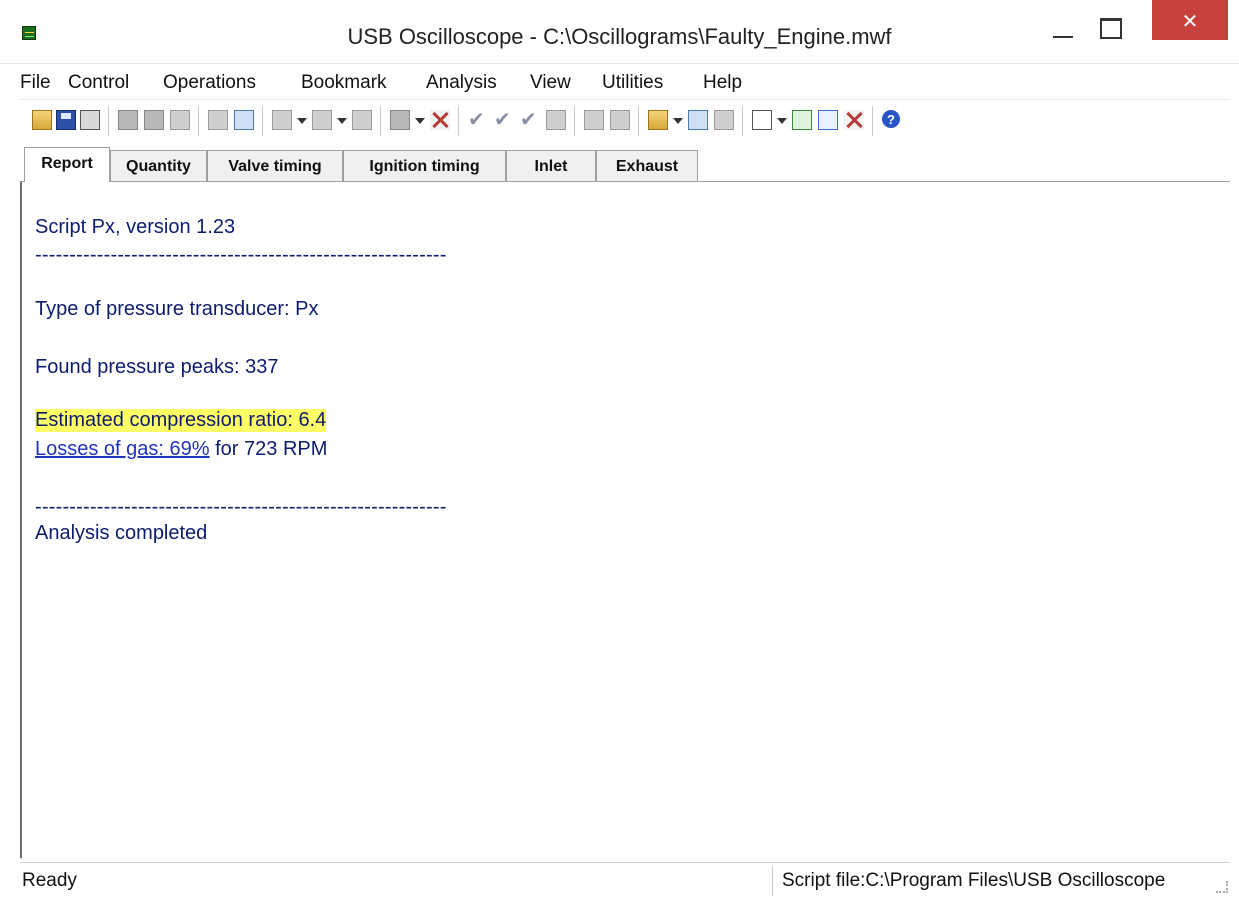 This screenshot has width=1239, height=899. I want to click on graph-view-icon, so click(802, 120).